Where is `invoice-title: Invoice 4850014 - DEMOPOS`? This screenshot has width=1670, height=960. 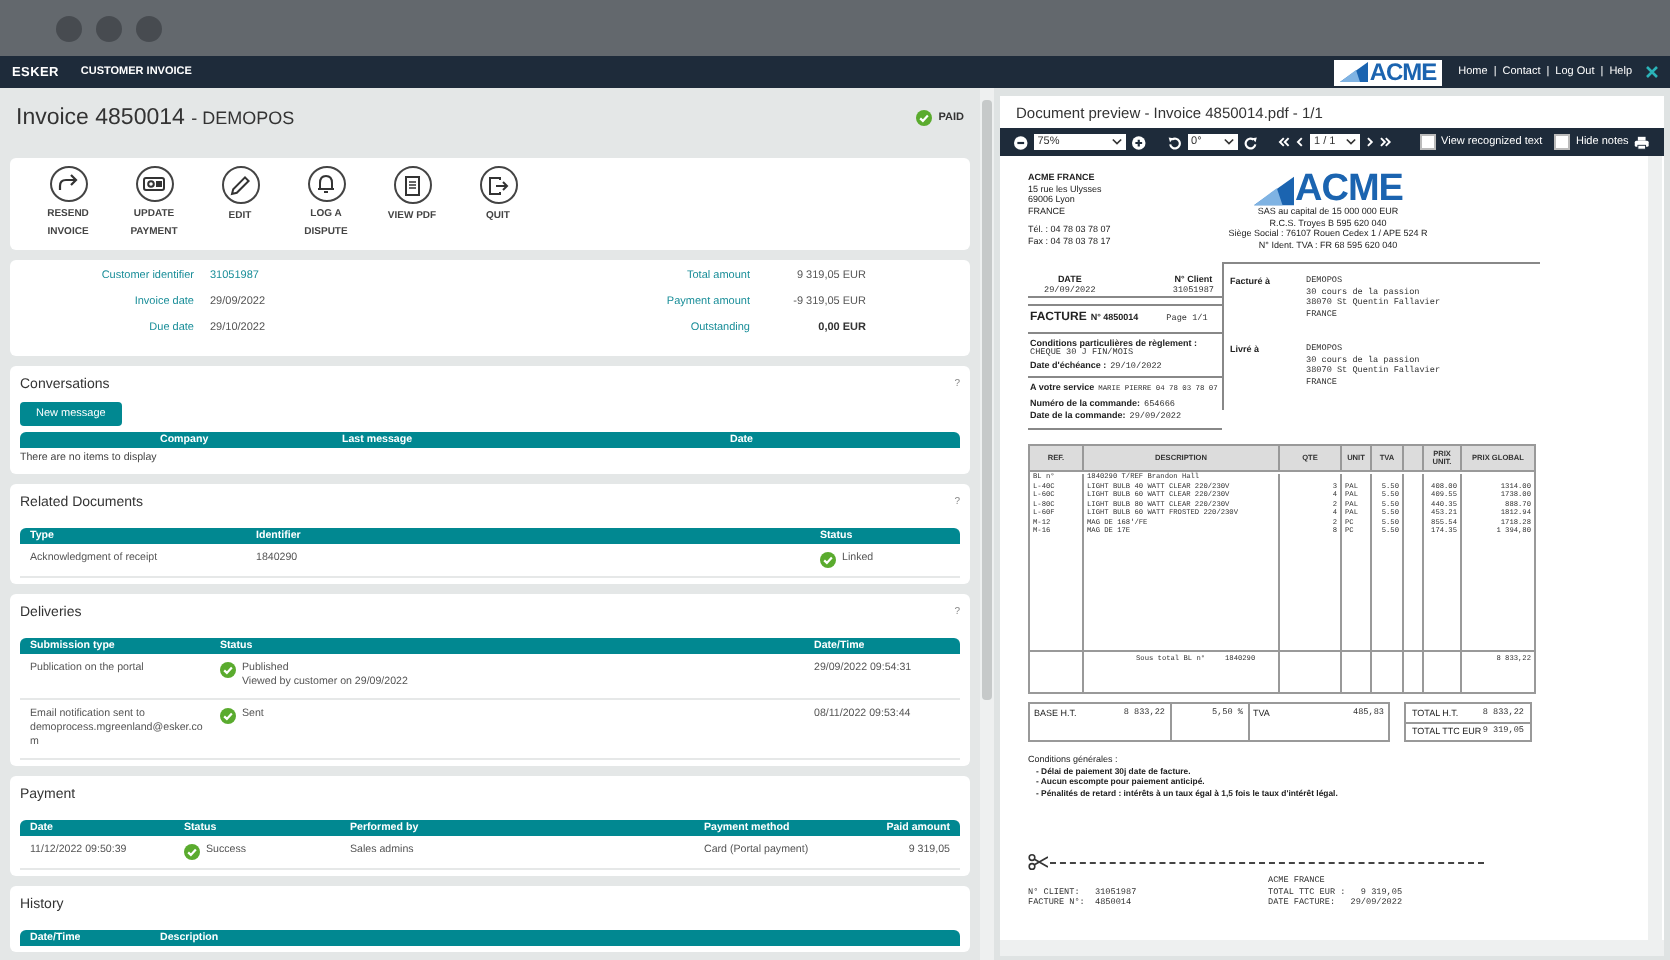
invoice-title: Invoice 4850014 - DEMOPOS is located at coordinates (155, 118).